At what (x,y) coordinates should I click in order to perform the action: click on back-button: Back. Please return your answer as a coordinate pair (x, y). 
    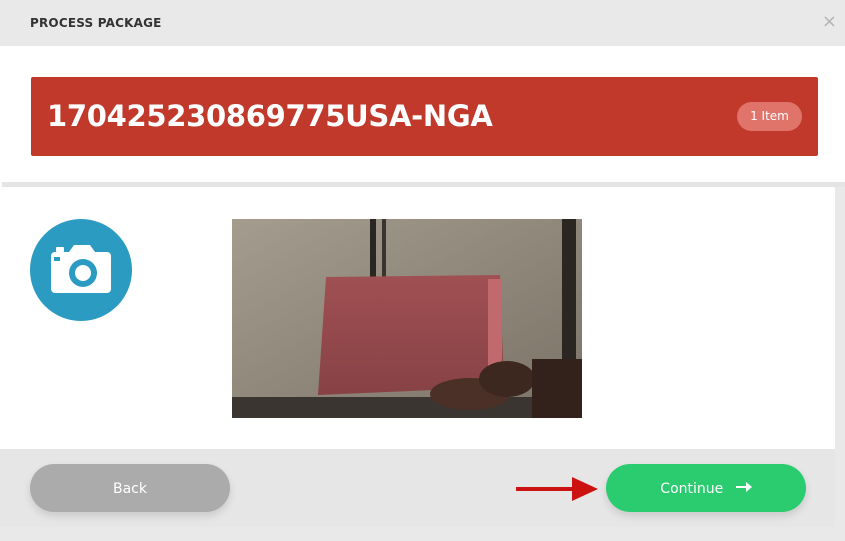
    Looking at the image, I should click on (130, 488).